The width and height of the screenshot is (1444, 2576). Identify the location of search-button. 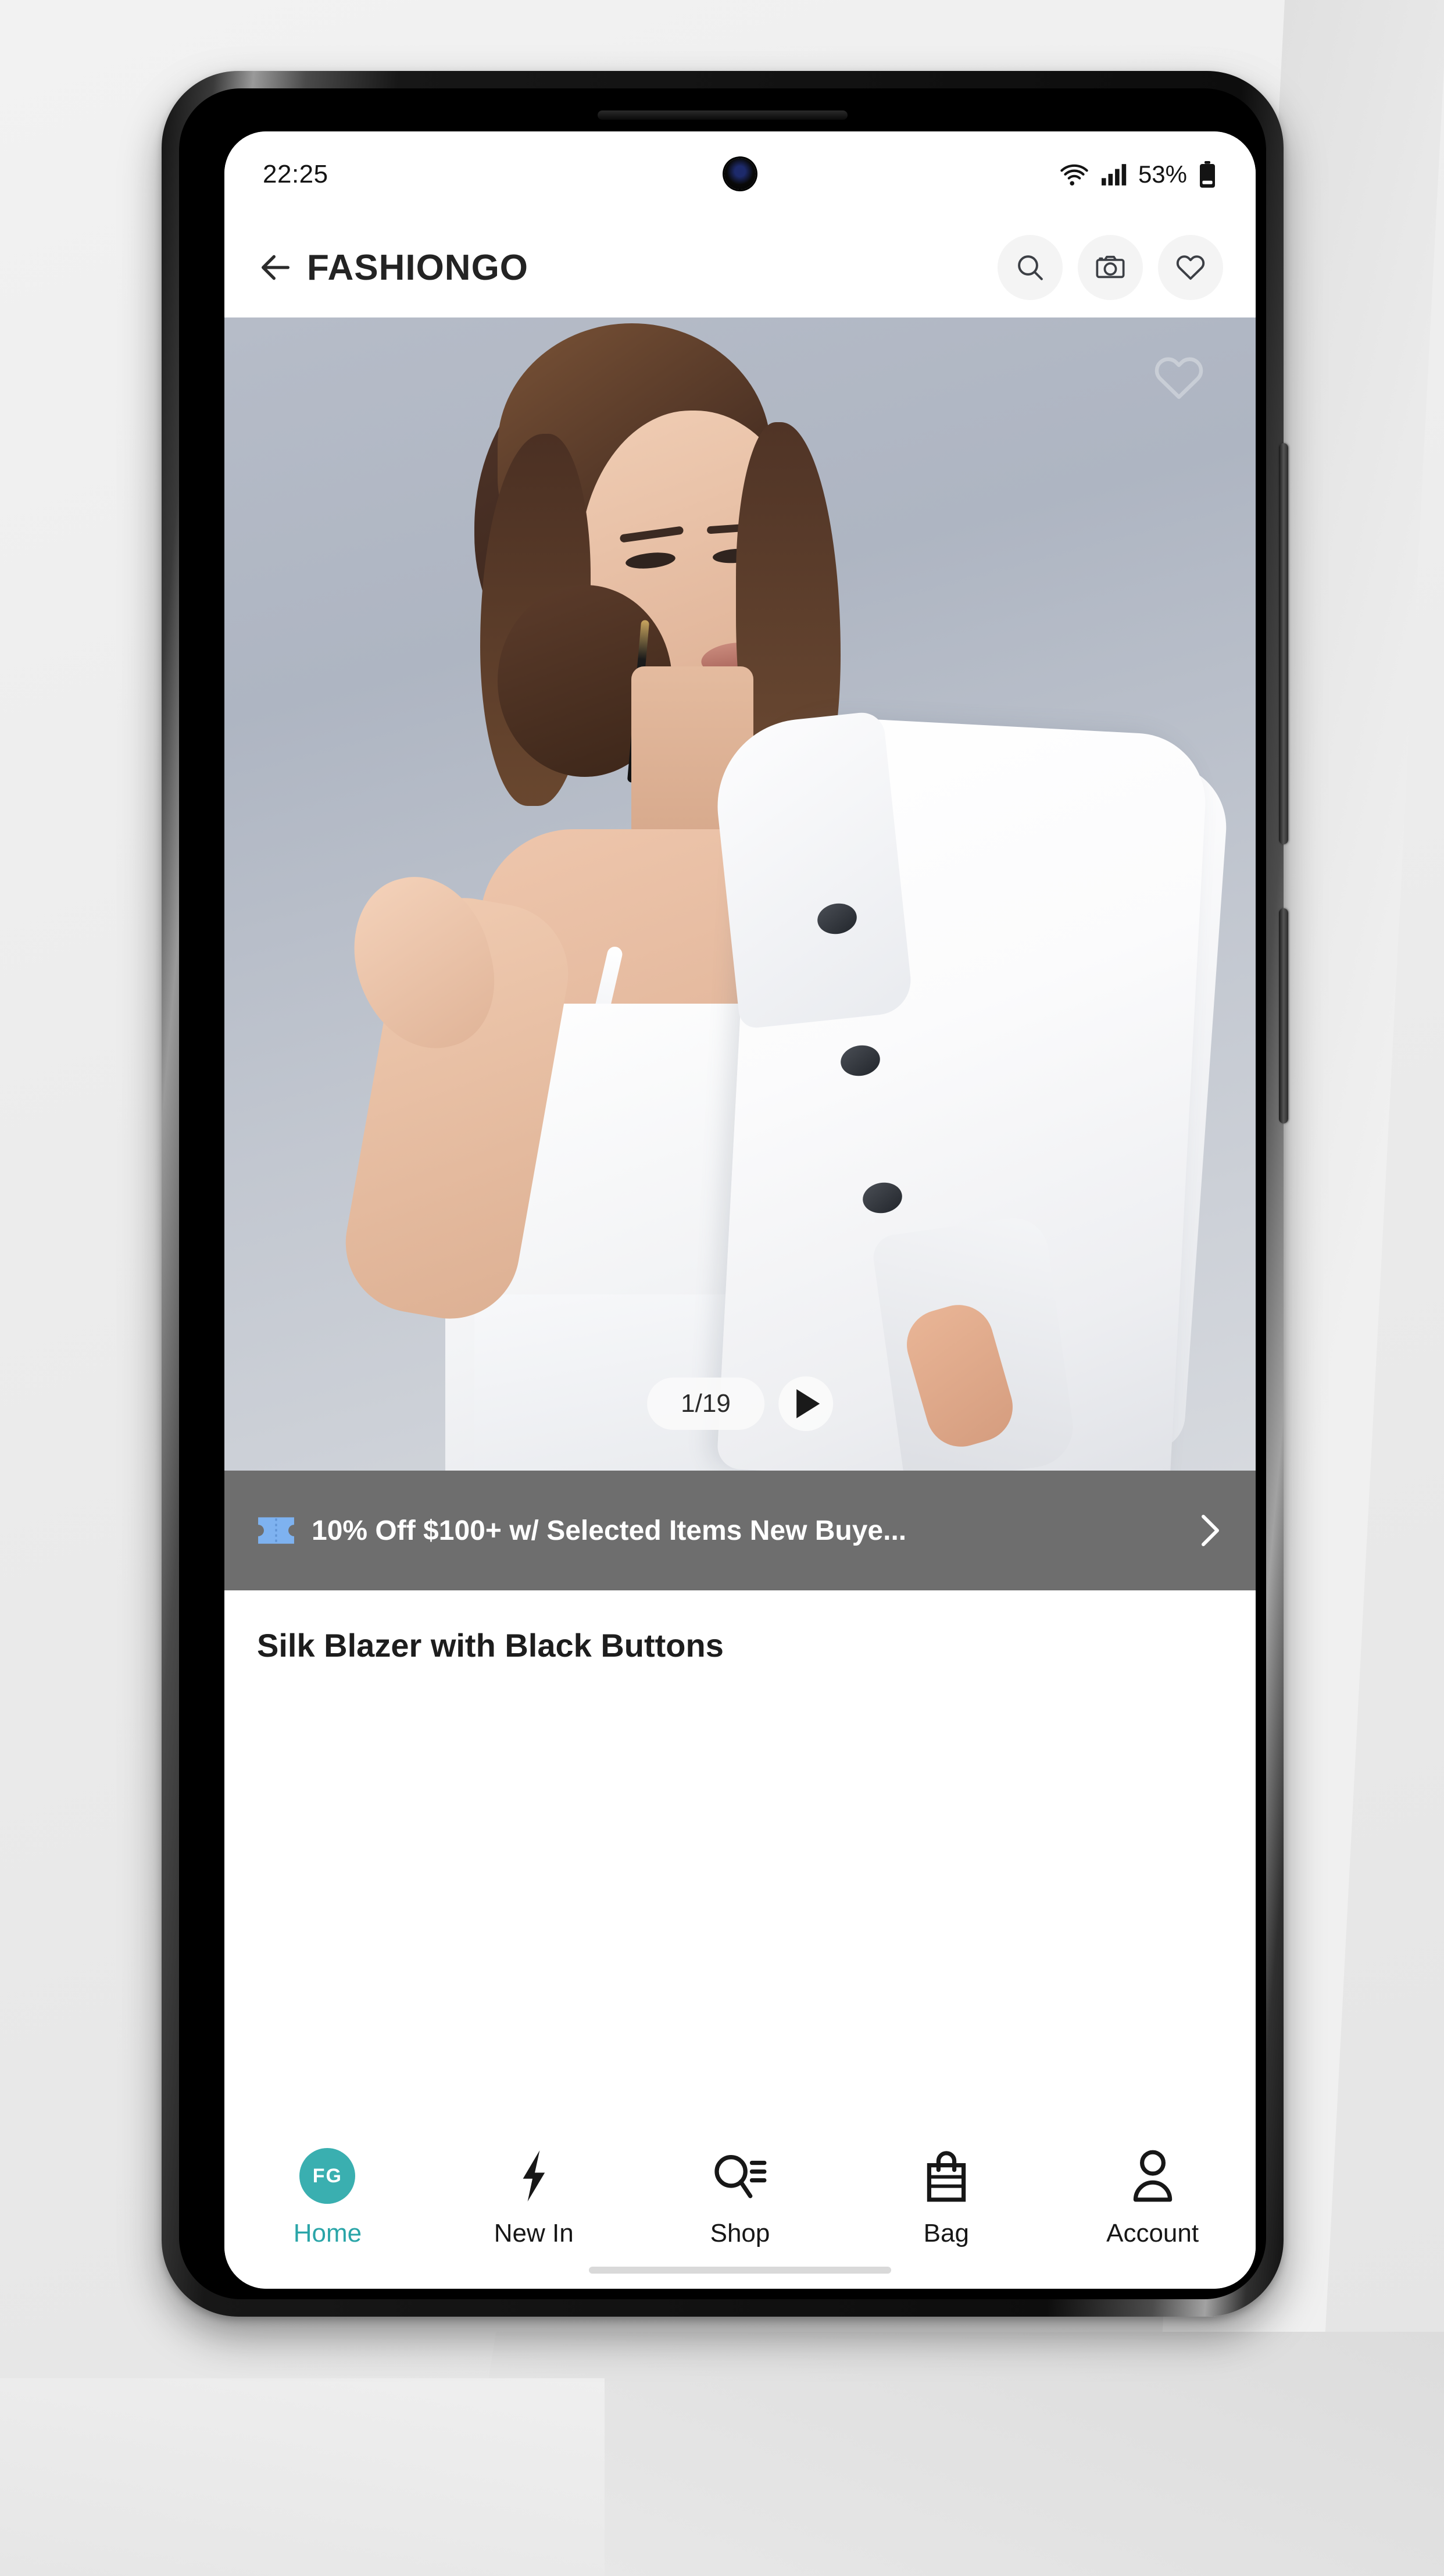
(1030, 268).